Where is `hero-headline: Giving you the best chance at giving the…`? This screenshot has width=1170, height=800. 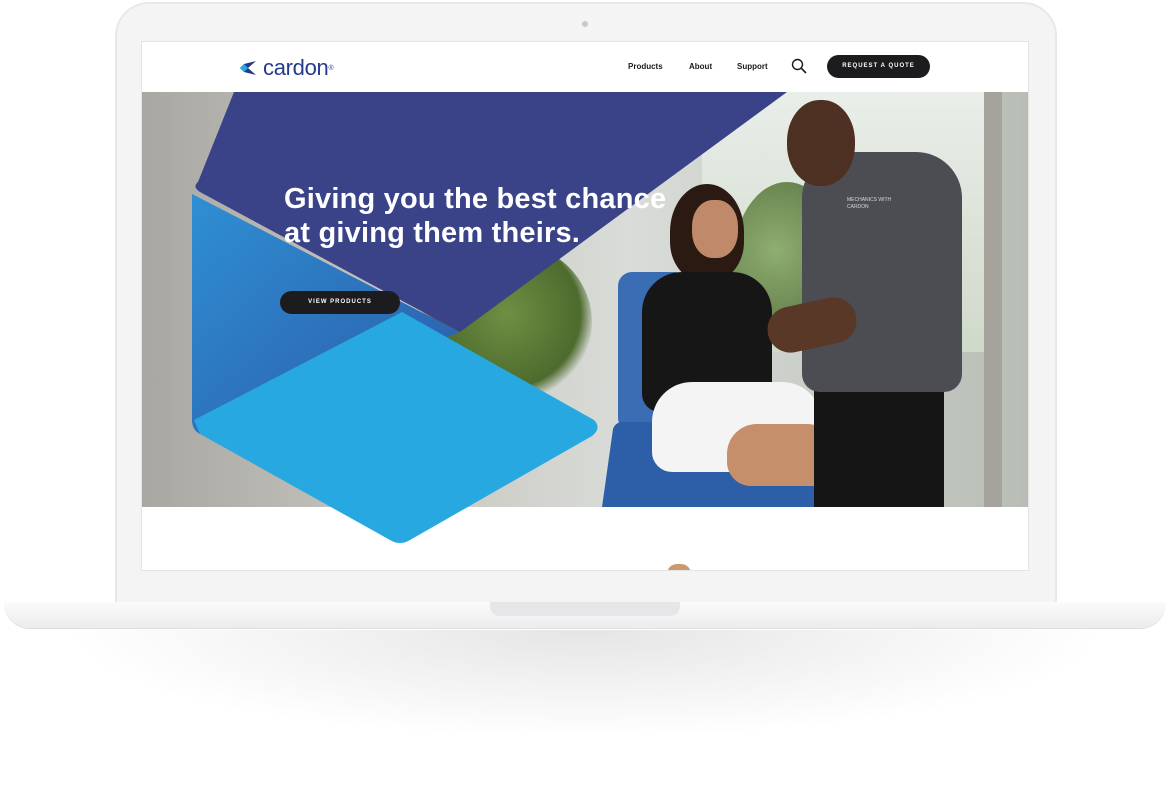
hero-headline: Giving you the best chance at giving the… is located at coordinates (504, 216).